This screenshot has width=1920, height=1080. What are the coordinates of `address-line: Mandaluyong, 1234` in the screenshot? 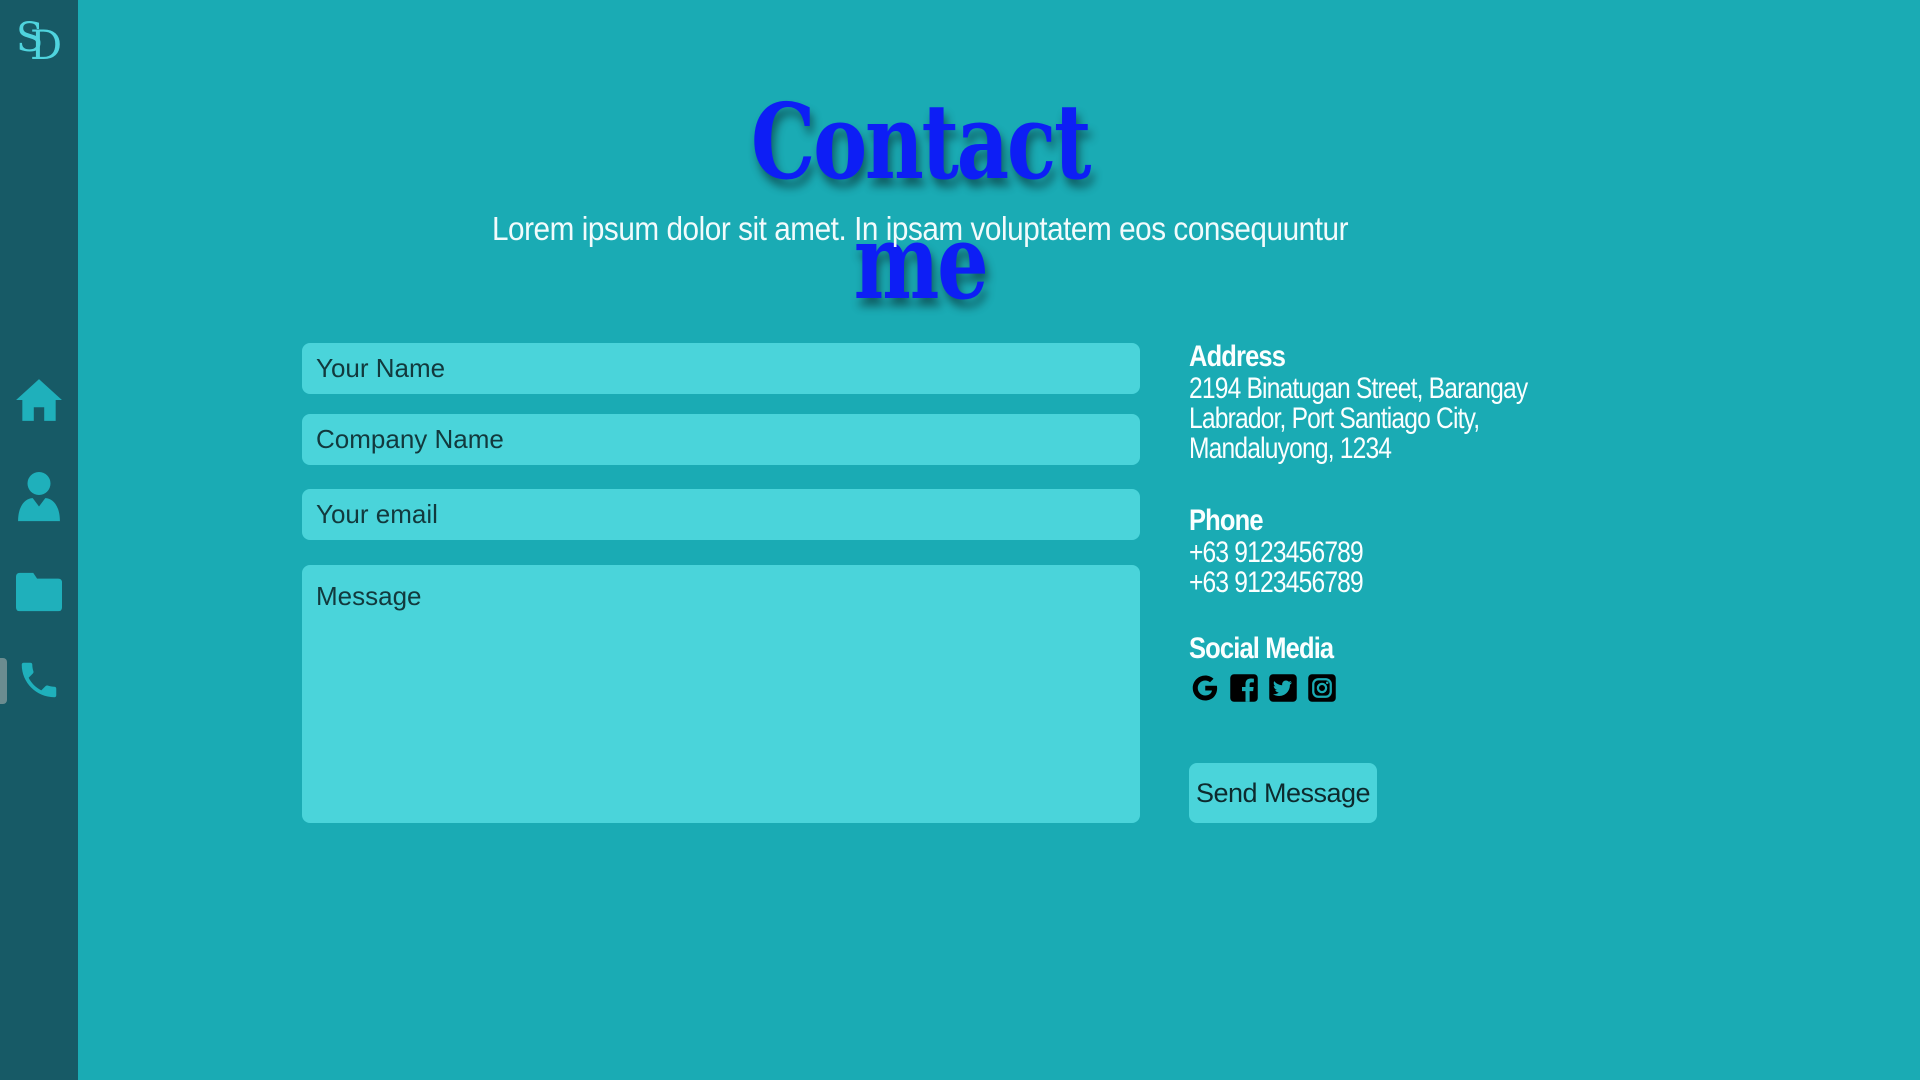 It's located at (1290, 448).